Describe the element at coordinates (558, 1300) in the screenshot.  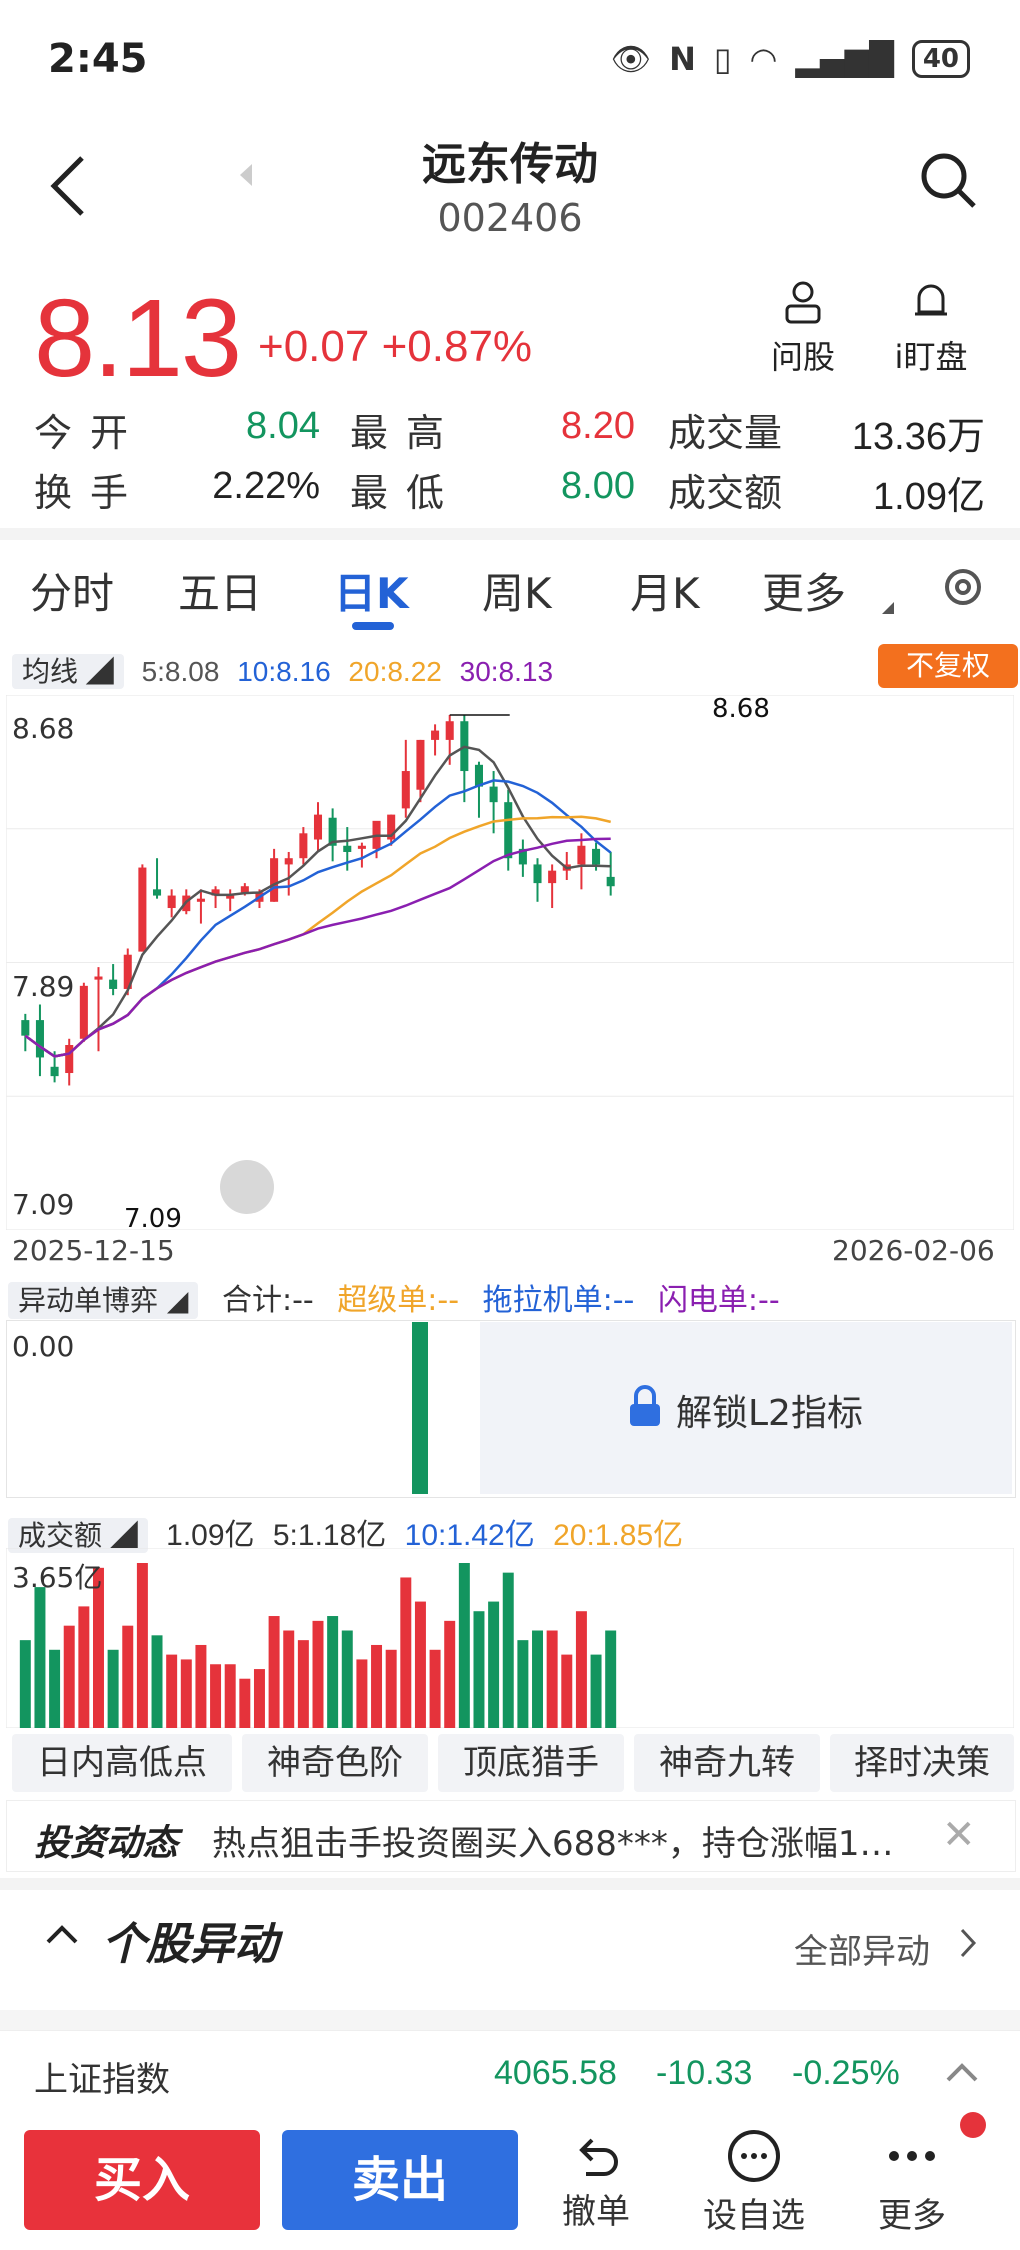
I see `l2-tractor: 拖拉机单:--` at that location.